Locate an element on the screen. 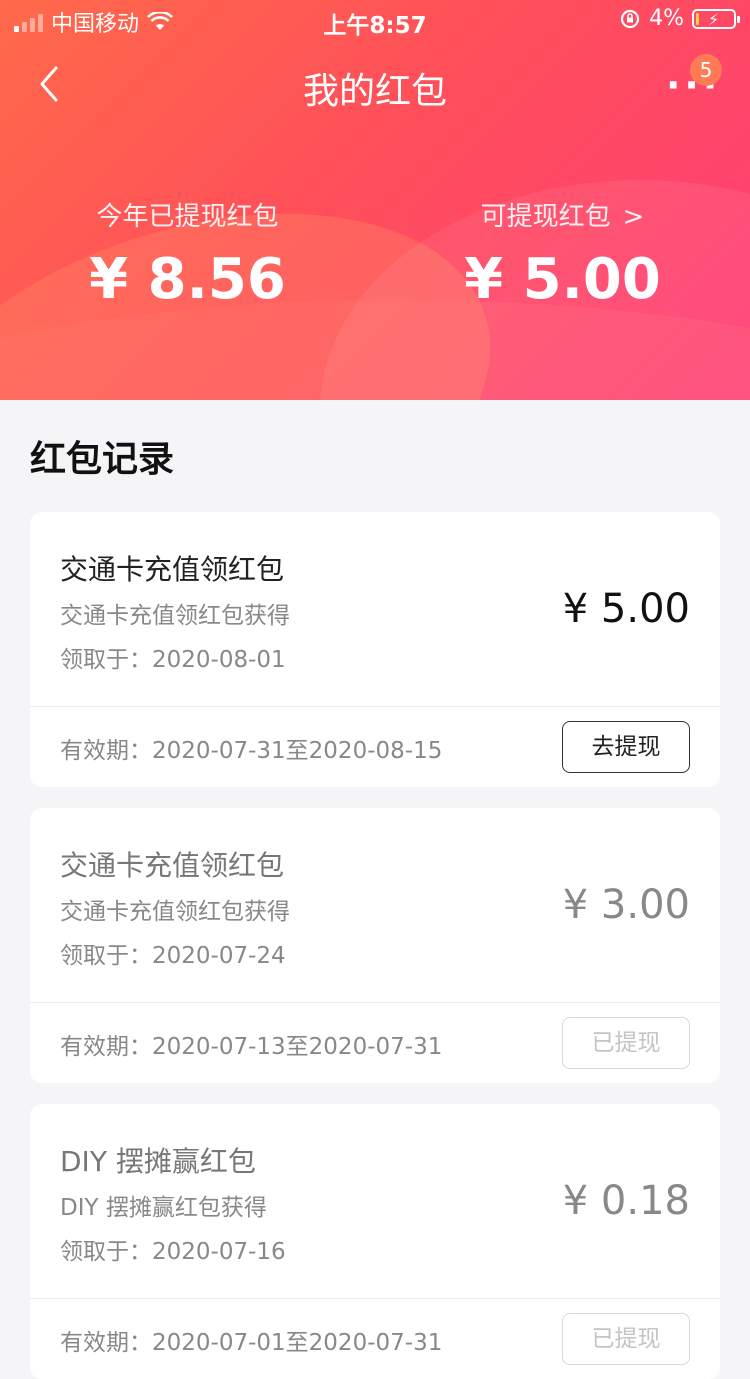 The image size is (750, 1379). section-title: 红包记录 is located at coordinates (102, 459).